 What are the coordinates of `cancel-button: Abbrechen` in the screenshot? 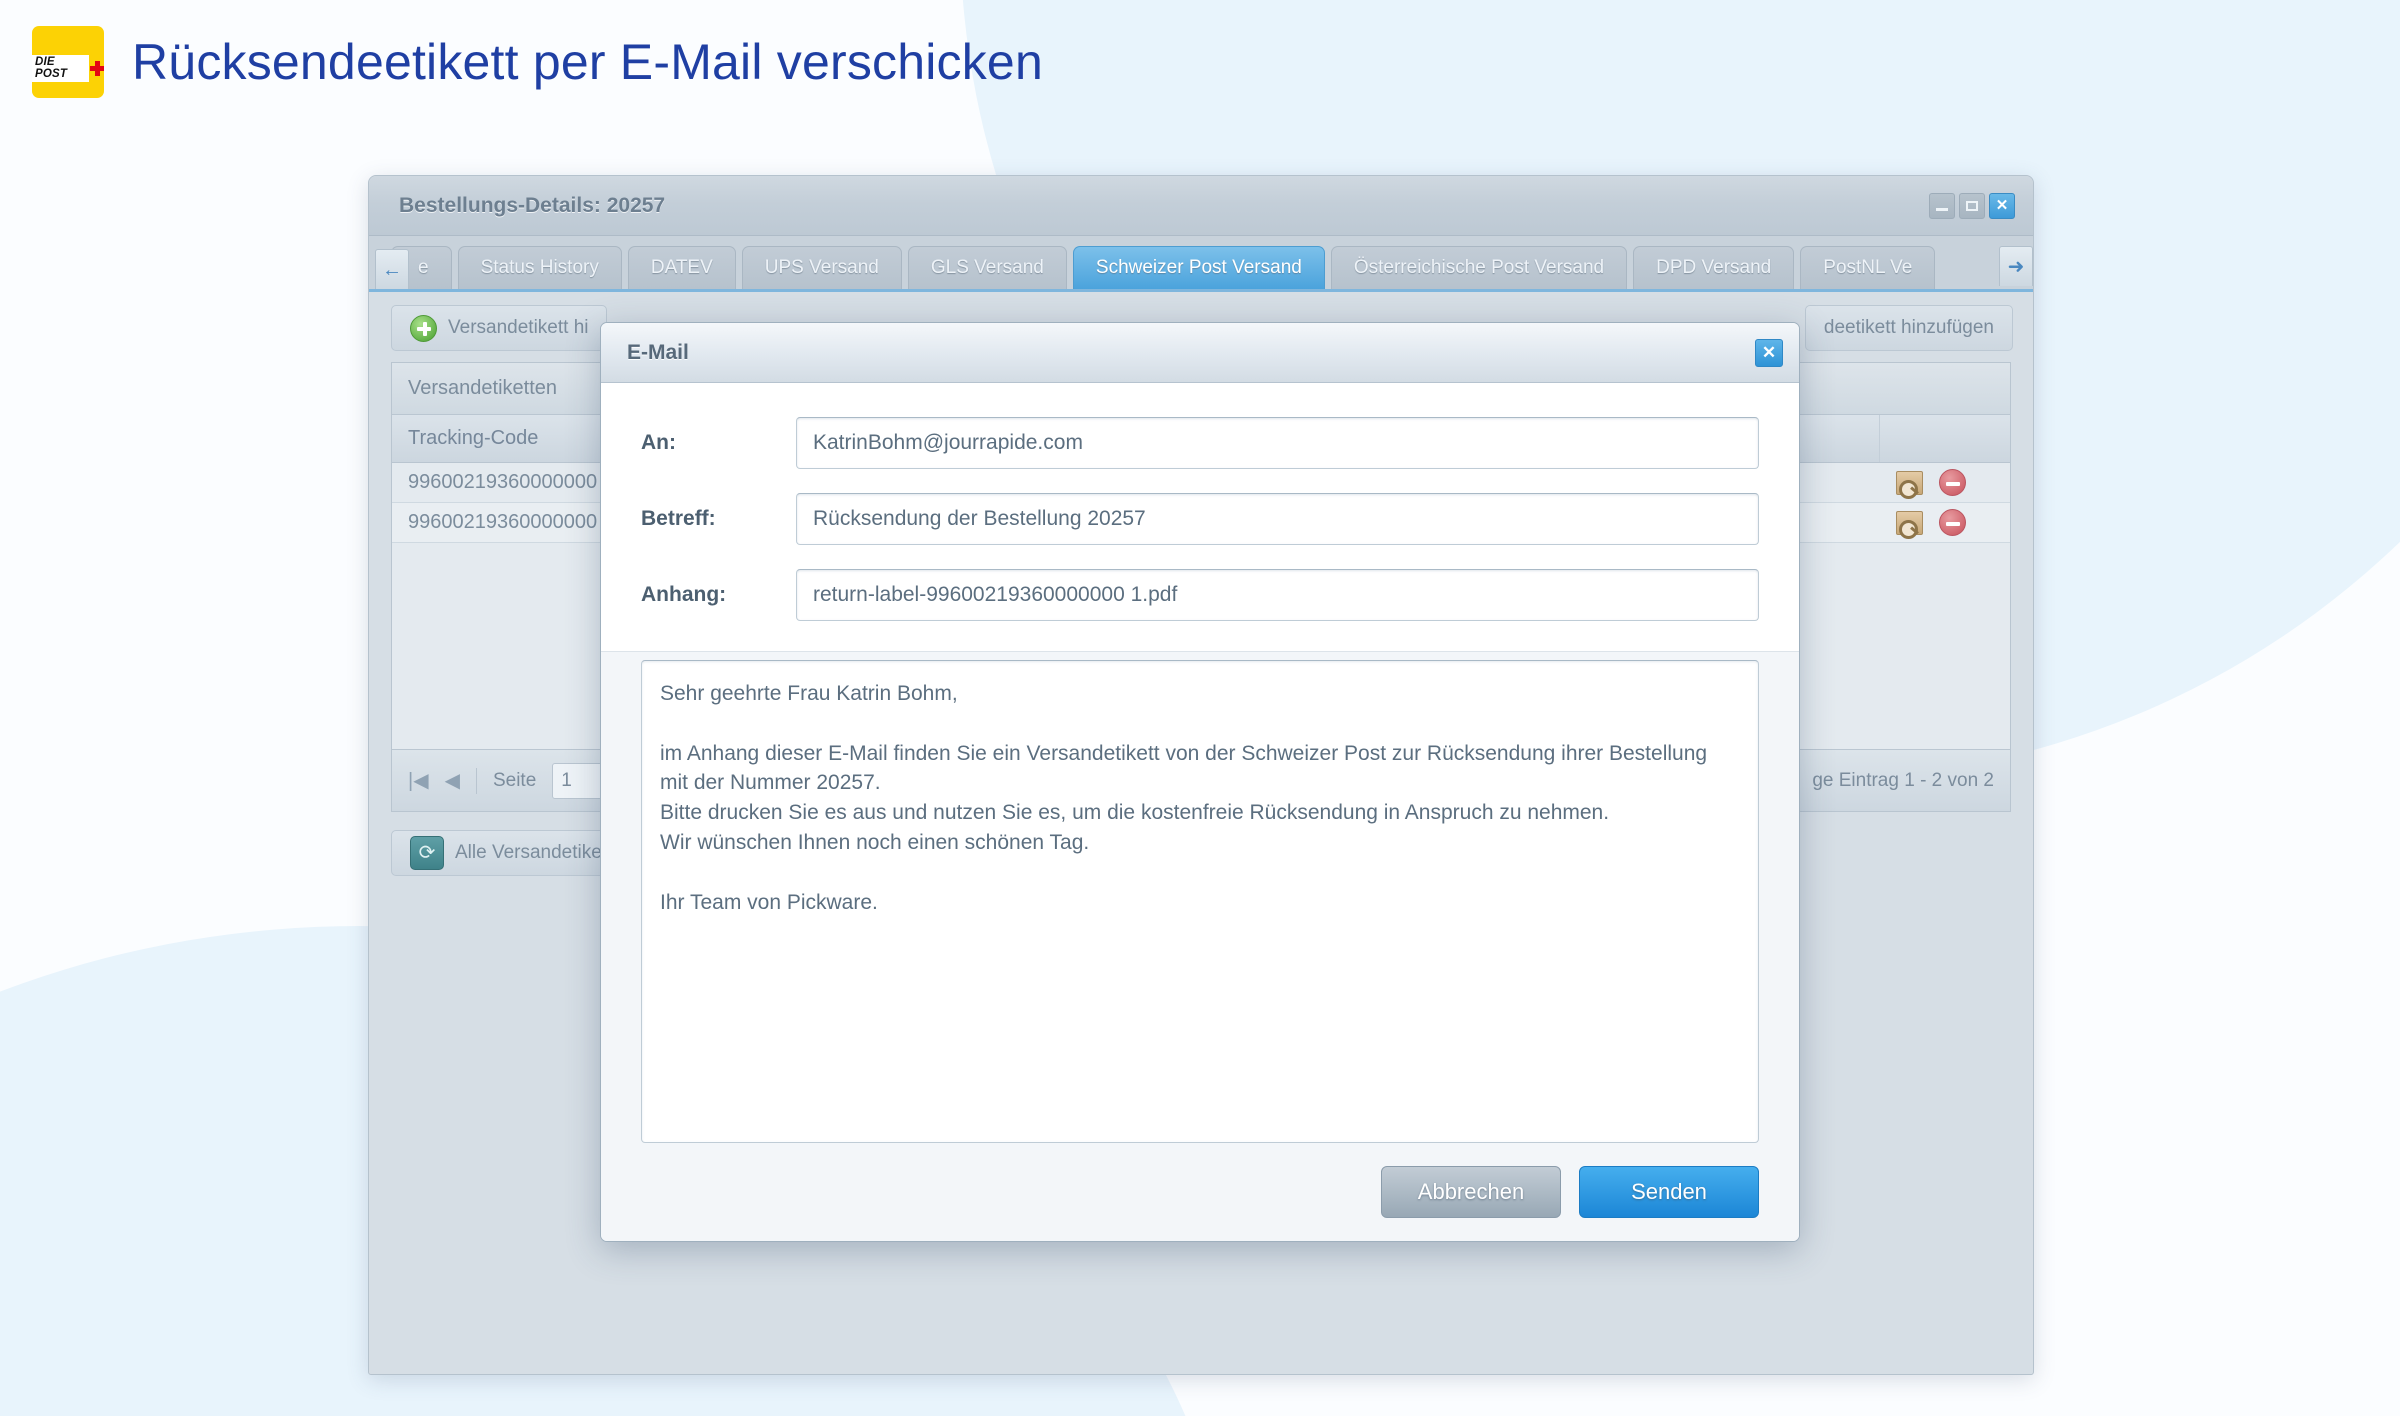 It's located at (1471, 1192).